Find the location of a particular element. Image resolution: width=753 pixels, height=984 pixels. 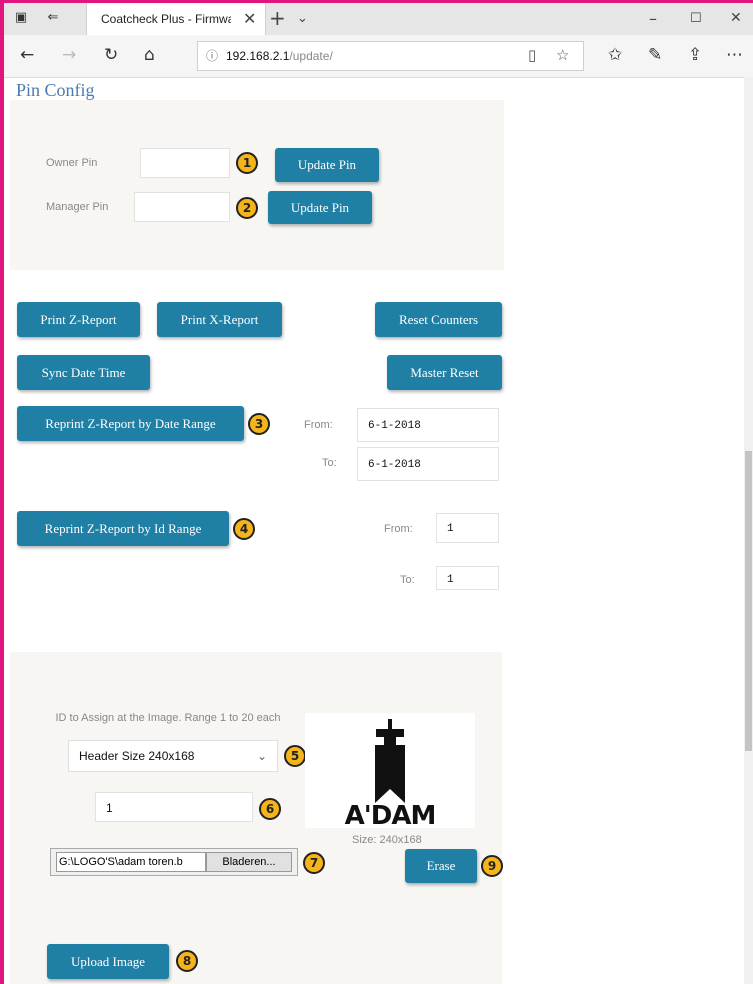

callout-badge-3: 3 is located at coordinates (259, 424).